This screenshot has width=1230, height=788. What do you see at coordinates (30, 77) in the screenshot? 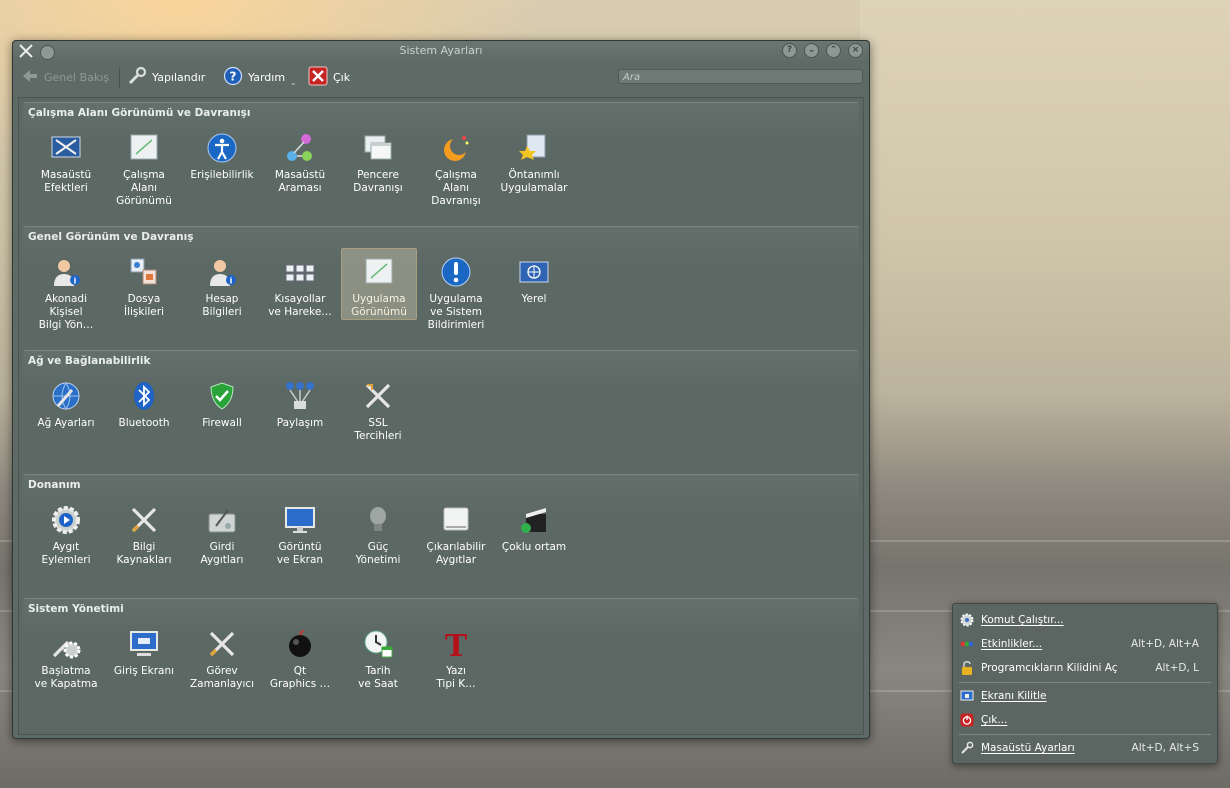
I see `back-arrow-icon` at bounding box center [30, 77].